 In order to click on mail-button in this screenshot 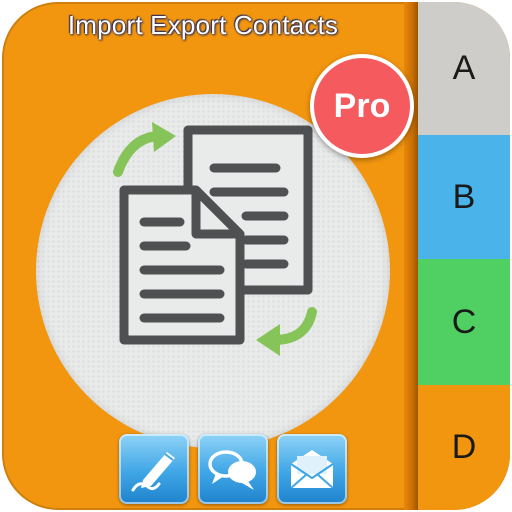, I will do `click(312, 469)`.